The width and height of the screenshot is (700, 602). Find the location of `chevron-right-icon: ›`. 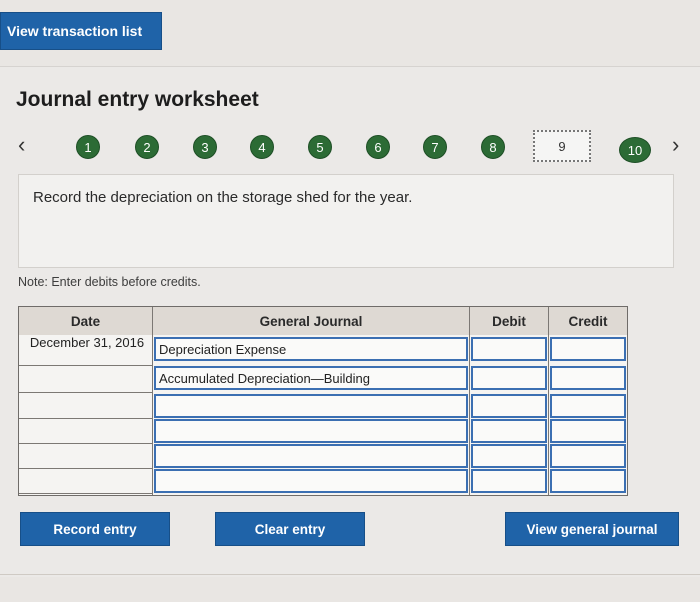

chevron-right-icon: › is located at coordinates (675, 145).